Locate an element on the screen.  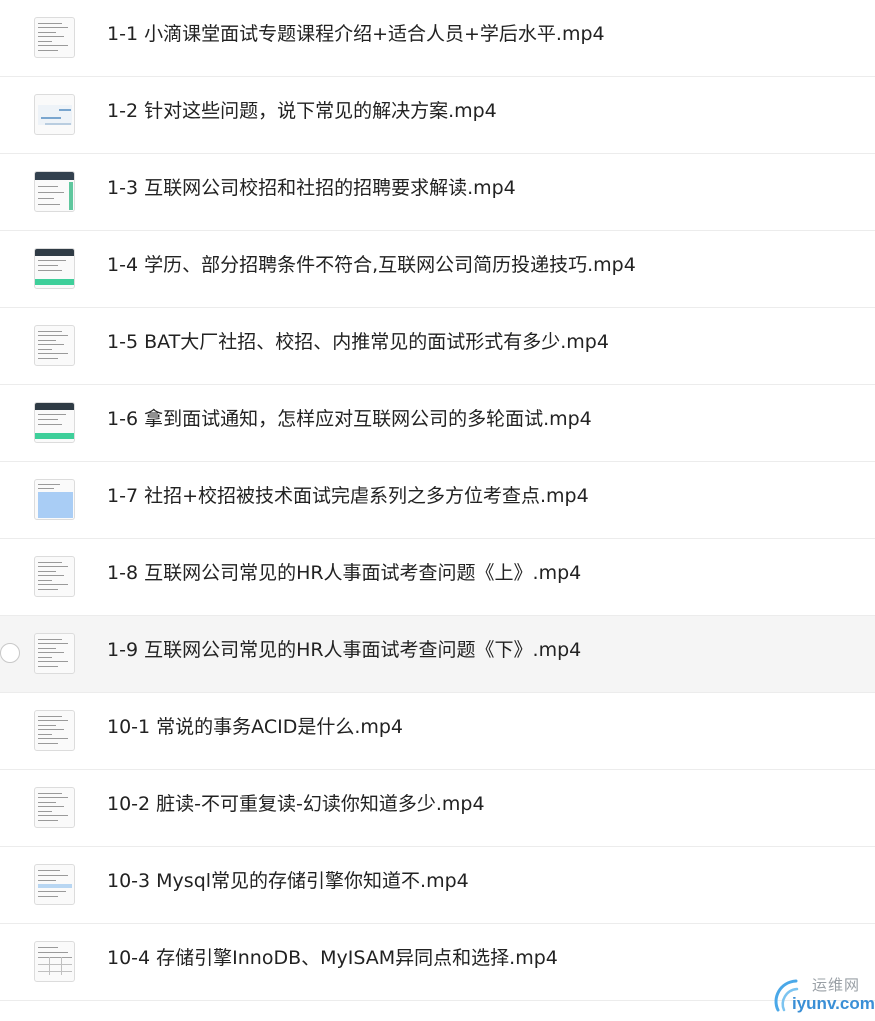
file-name: 10-4 存储引擎InnoDB、MyISAM异同点和选择.mp4 is located at coordinates (332, 958).